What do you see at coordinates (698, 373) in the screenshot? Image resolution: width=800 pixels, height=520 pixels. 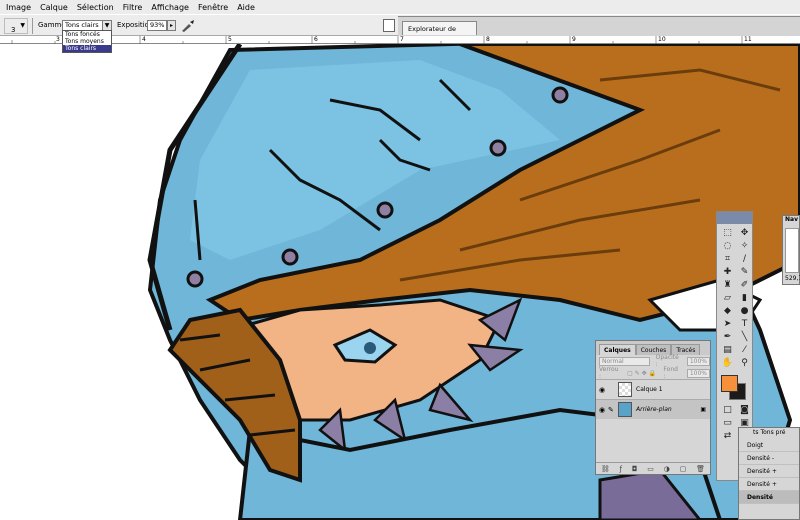 I see `fill-input: 100%` at bounding box center [698, 373].